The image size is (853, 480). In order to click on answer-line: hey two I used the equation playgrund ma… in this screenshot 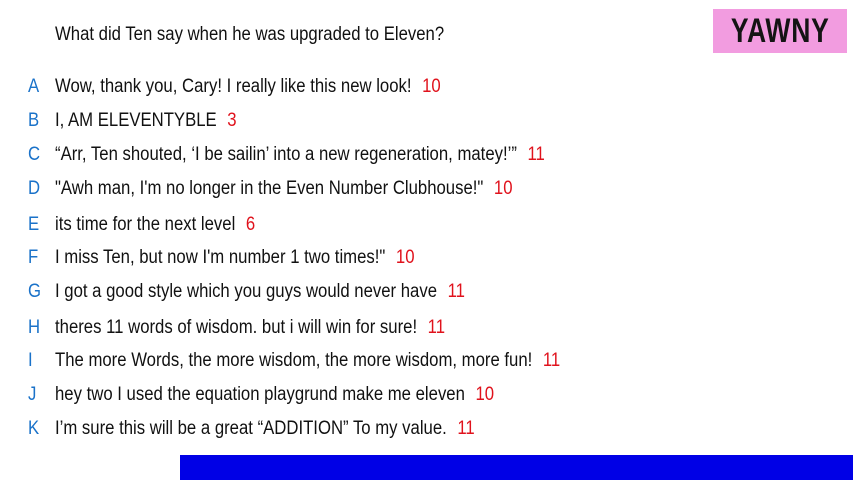, I will do `click(274, 395)`.